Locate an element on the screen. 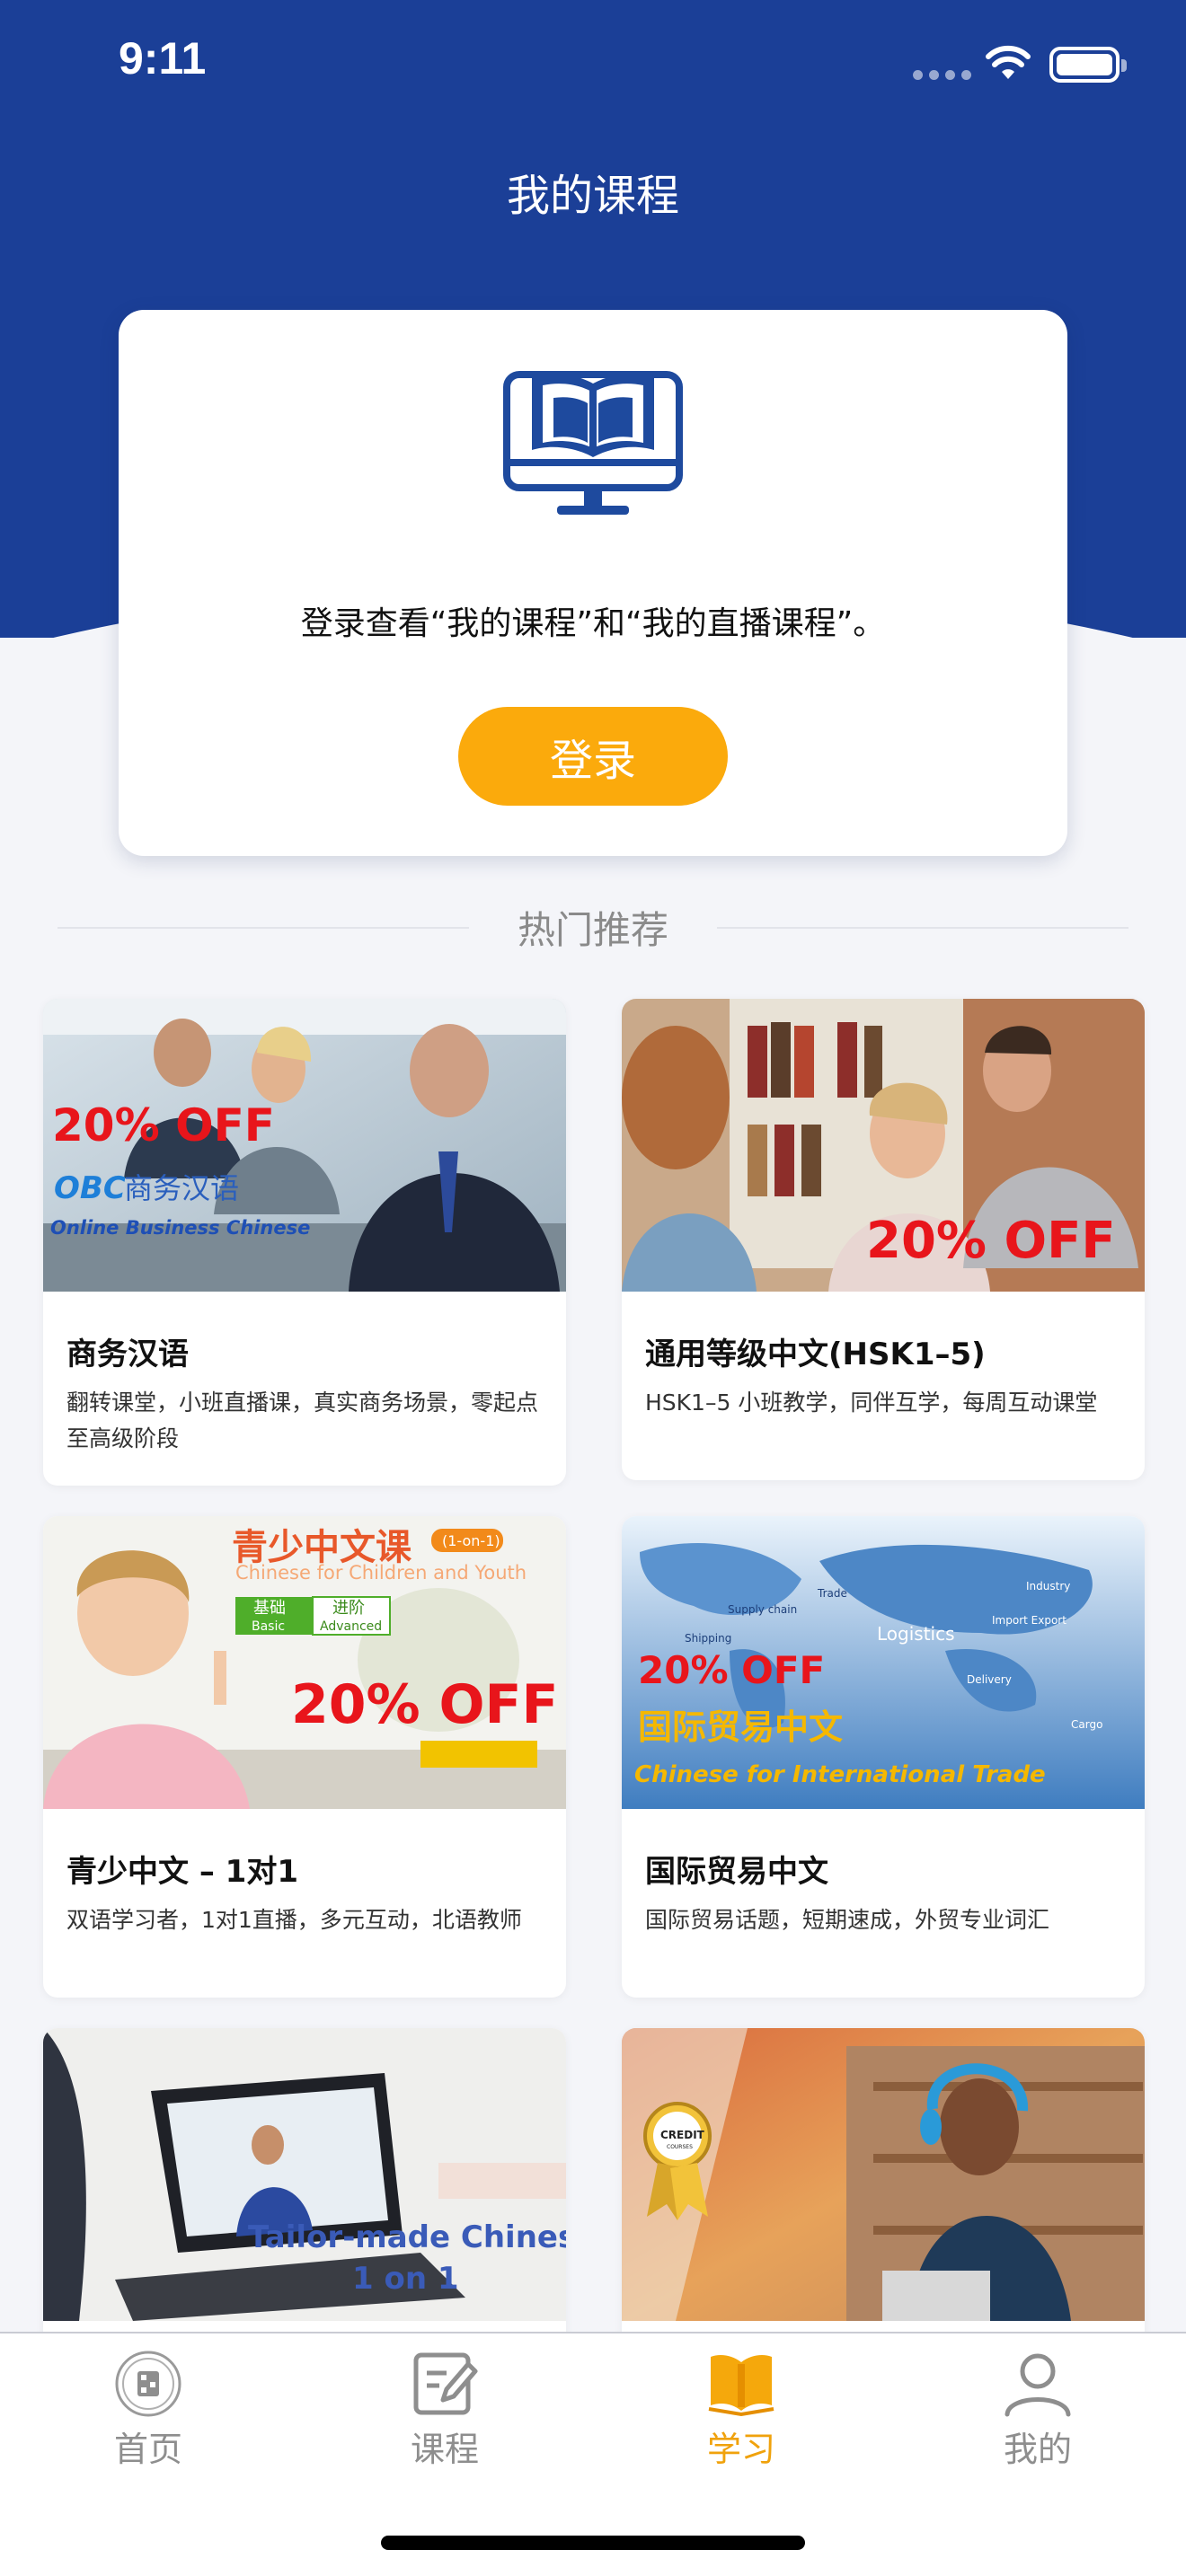  tab-profile: 我的 is located at coordinates (1038, 2409).